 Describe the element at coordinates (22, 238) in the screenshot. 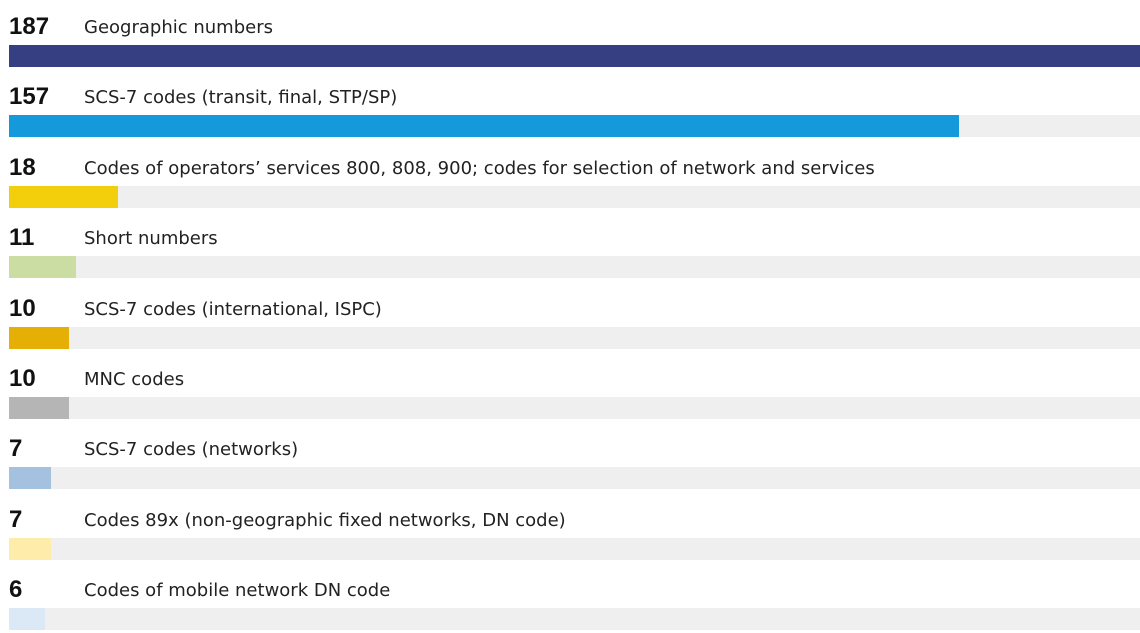

I see `bar-value-label: 11` at that location.